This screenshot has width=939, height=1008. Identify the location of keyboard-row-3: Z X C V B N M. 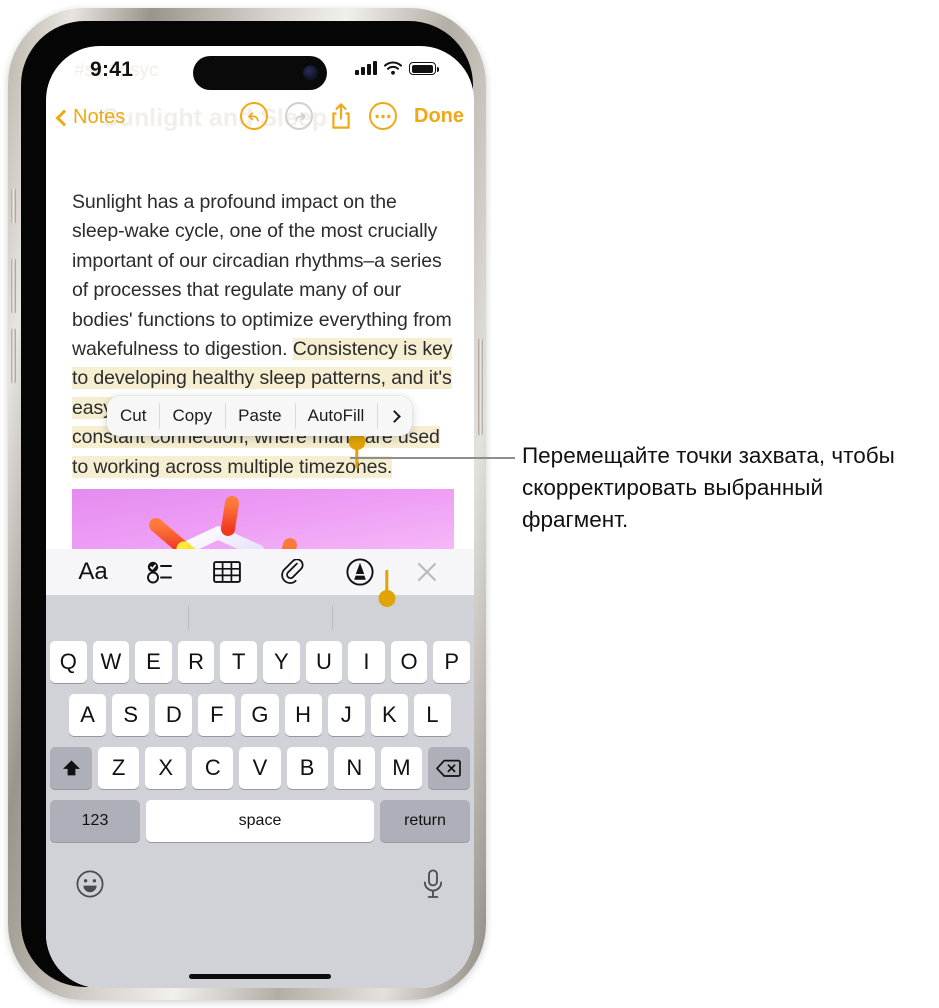
(260, 768).